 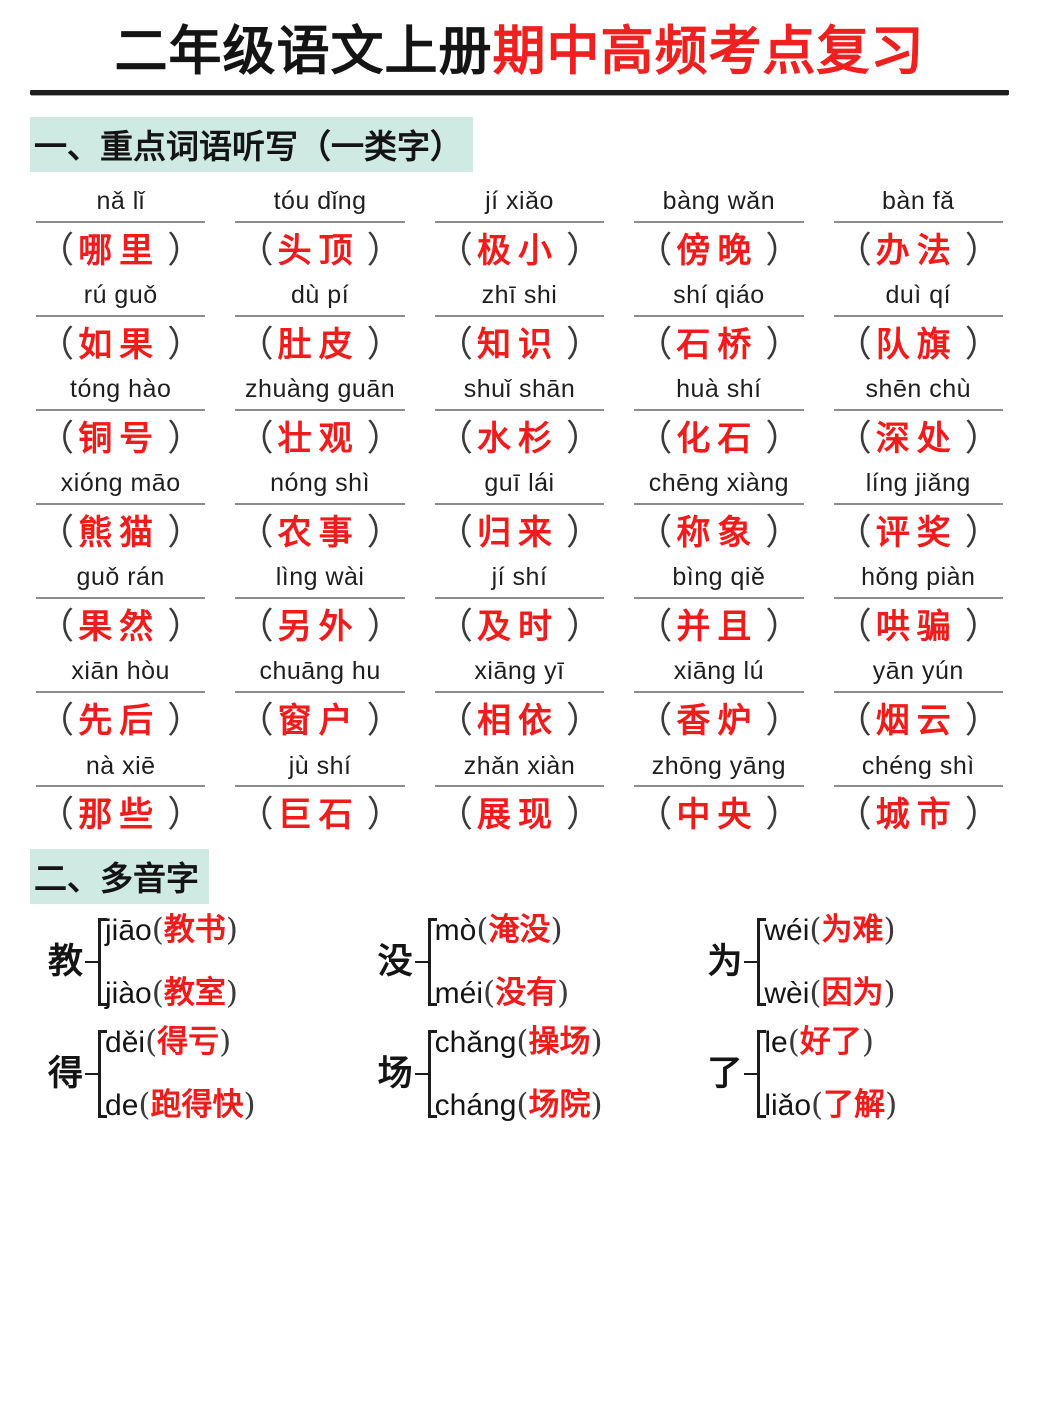 What do you see at coordinates (829, 960) in the screenshot?
I see `reading-list: wéi (为难) wèi (因为)` at bounding box center [829, 960].